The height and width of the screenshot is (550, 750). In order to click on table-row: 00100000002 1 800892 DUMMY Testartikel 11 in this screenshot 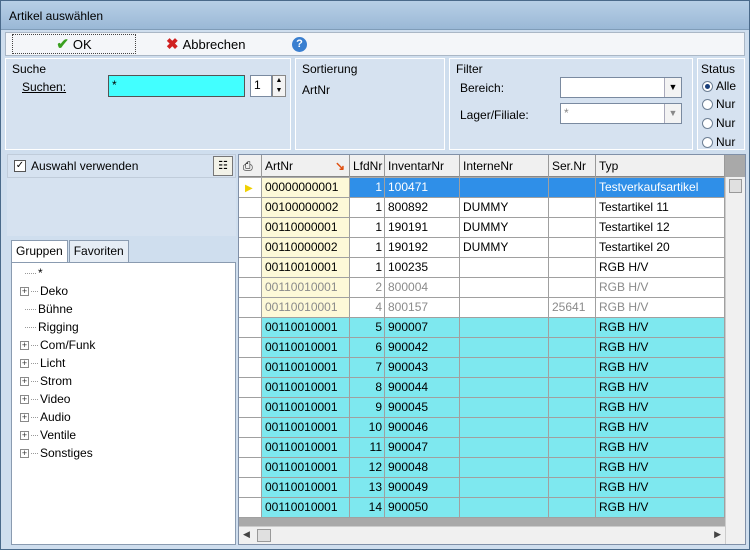, I will do `click(482, 208)`.